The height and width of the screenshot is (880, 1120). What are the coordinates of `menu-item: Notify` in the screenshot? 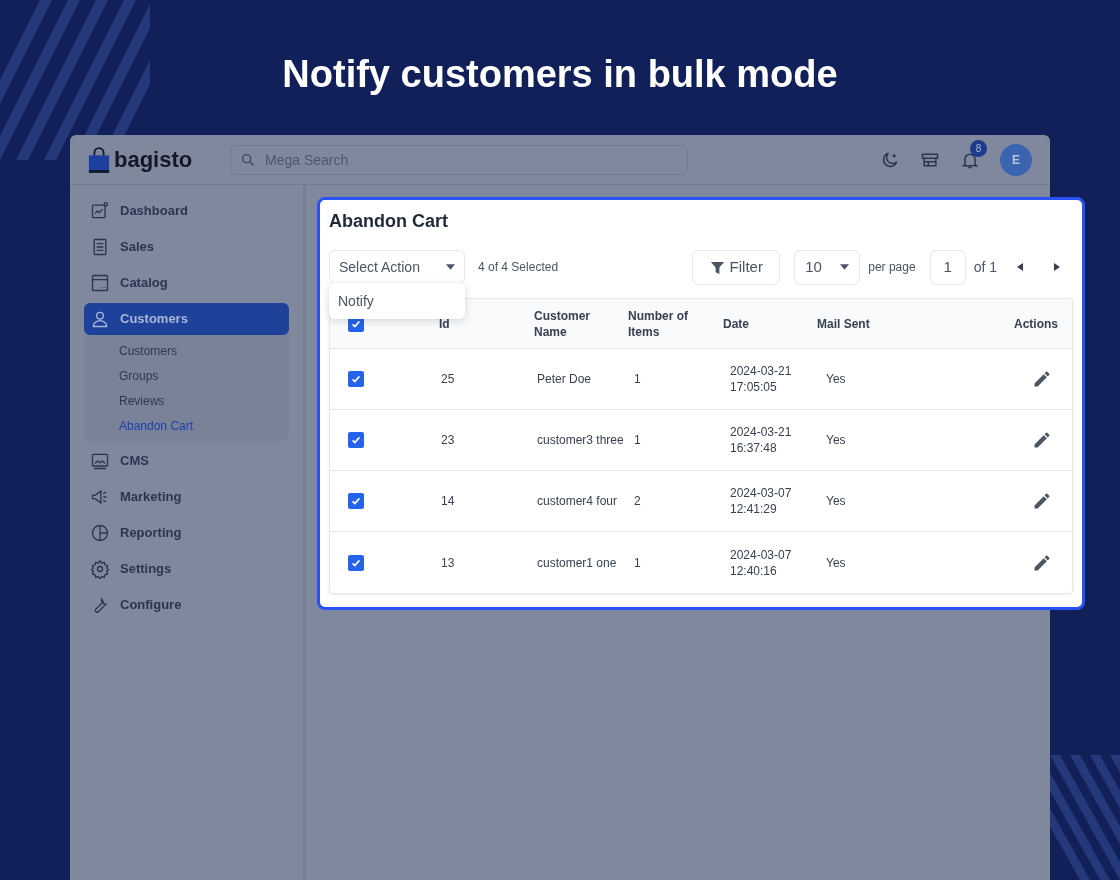 It's located at (397, 301).